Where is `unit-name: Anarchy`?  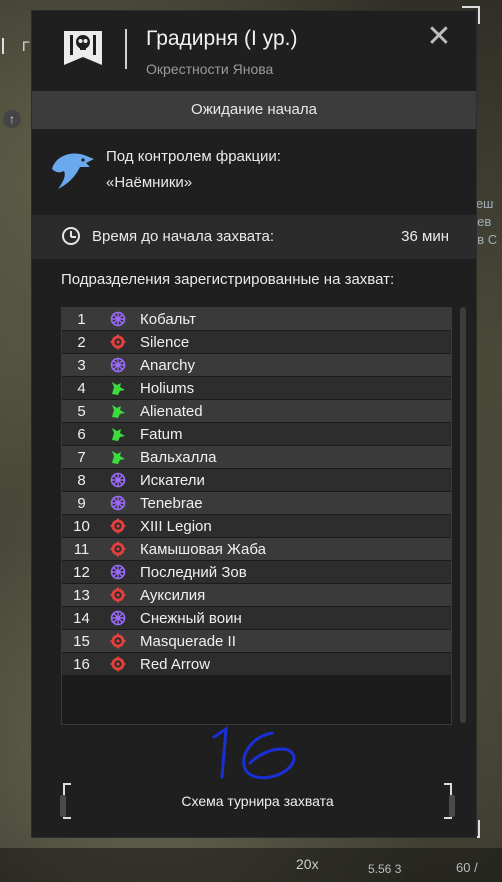
unit-name: Anarchy is located at coordinates (168, 365).